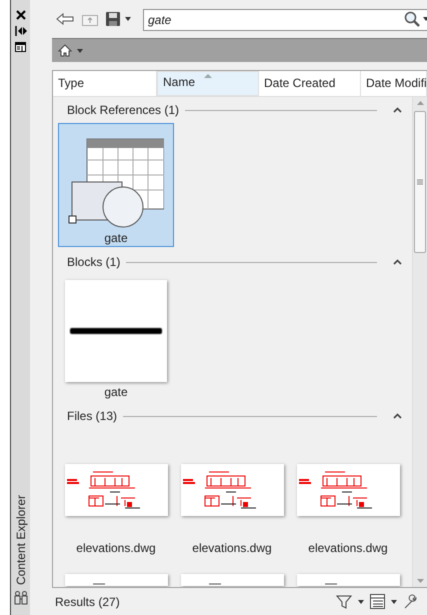 This screenshot has height=615, width=427. Describe the element at coordinates (92, 416) in the screenshot. I see `group-title: Files (13)` at that location.